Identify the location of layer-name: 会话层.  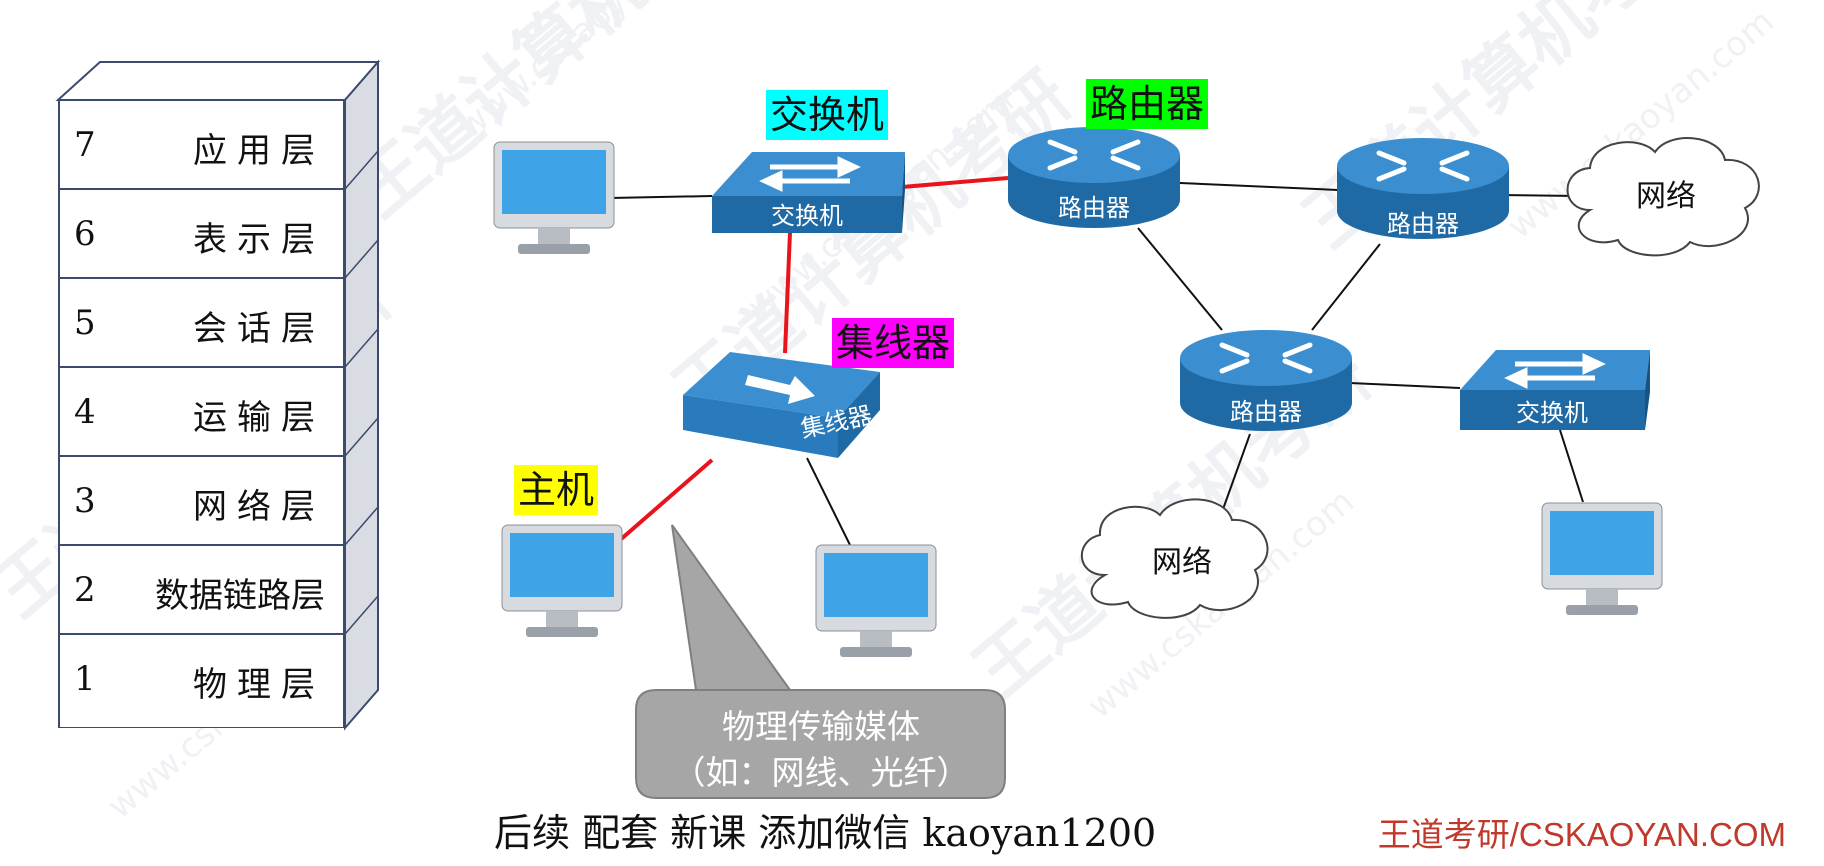
(259, 329).